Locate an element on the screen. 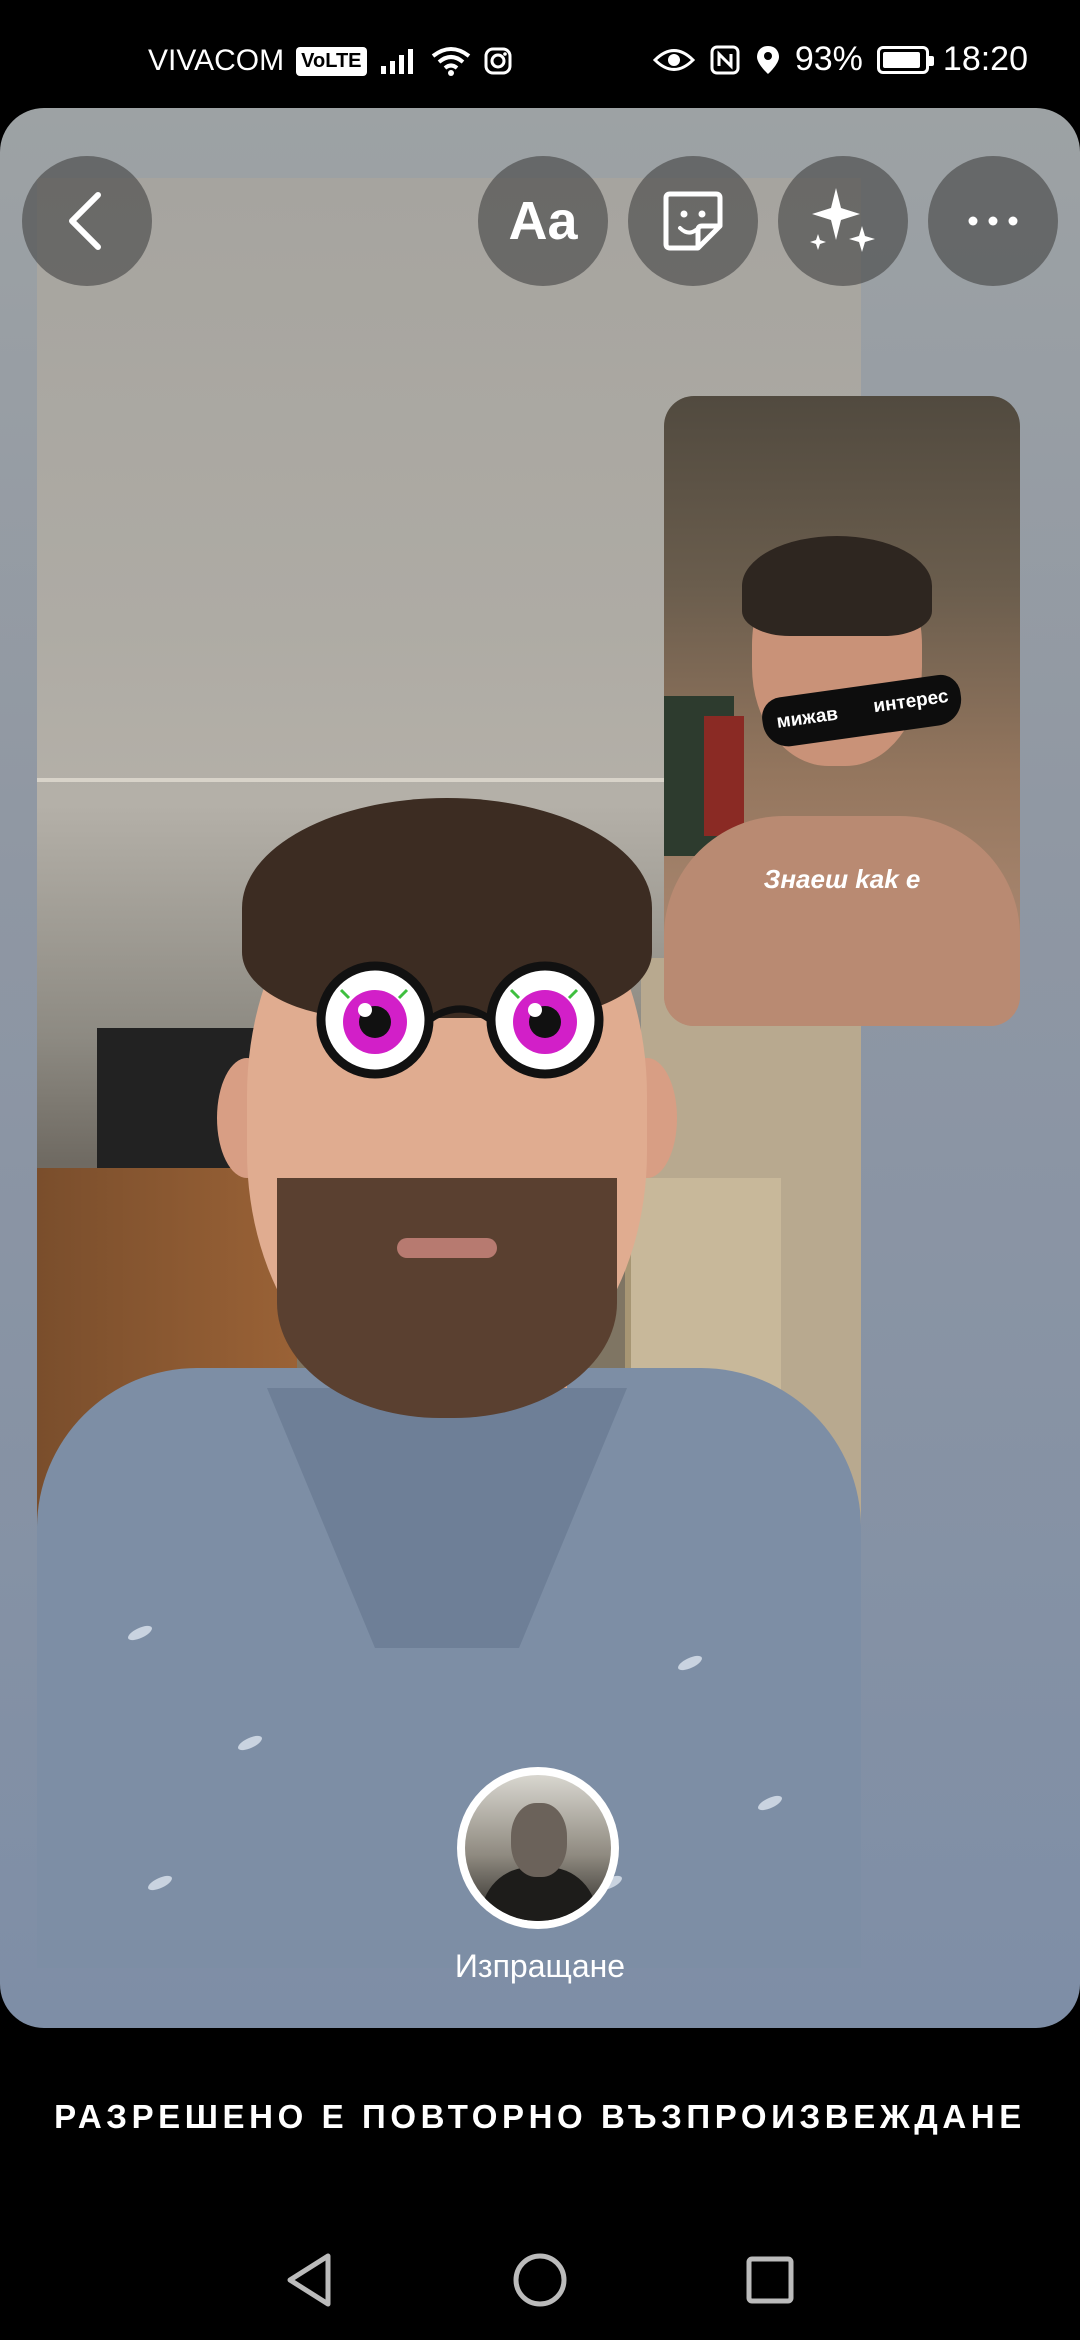 The width and height of the screenshot is (1080, 2340). more-icon is located at coordinates (993, 221).